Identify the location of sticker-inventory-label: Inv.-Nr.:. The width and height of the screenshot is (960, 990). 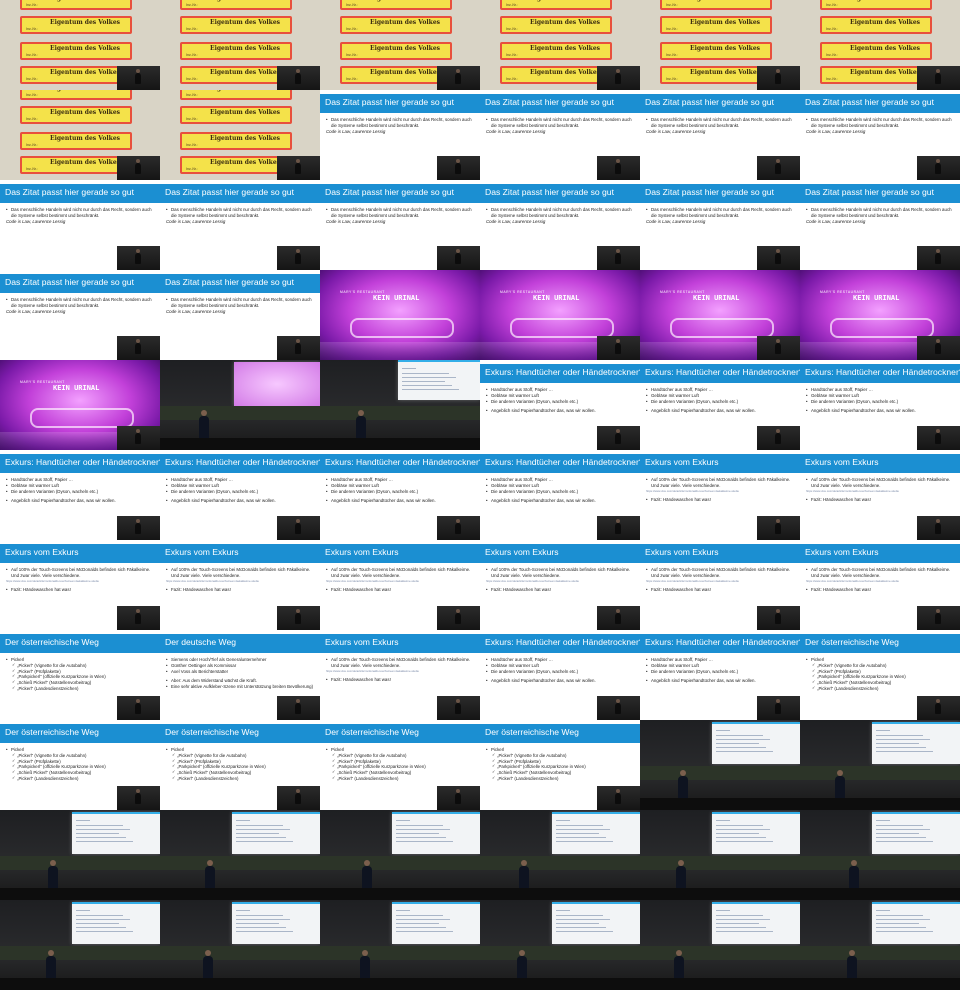
(512, 79).